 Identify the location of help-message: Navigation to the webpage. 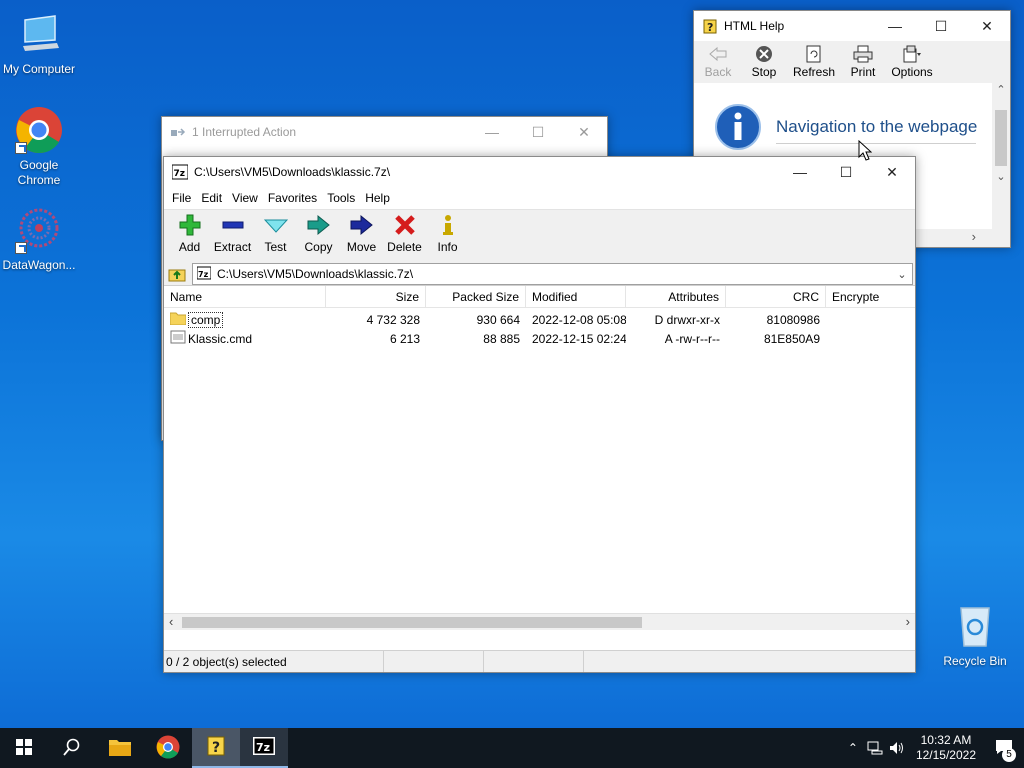
(877, 126).